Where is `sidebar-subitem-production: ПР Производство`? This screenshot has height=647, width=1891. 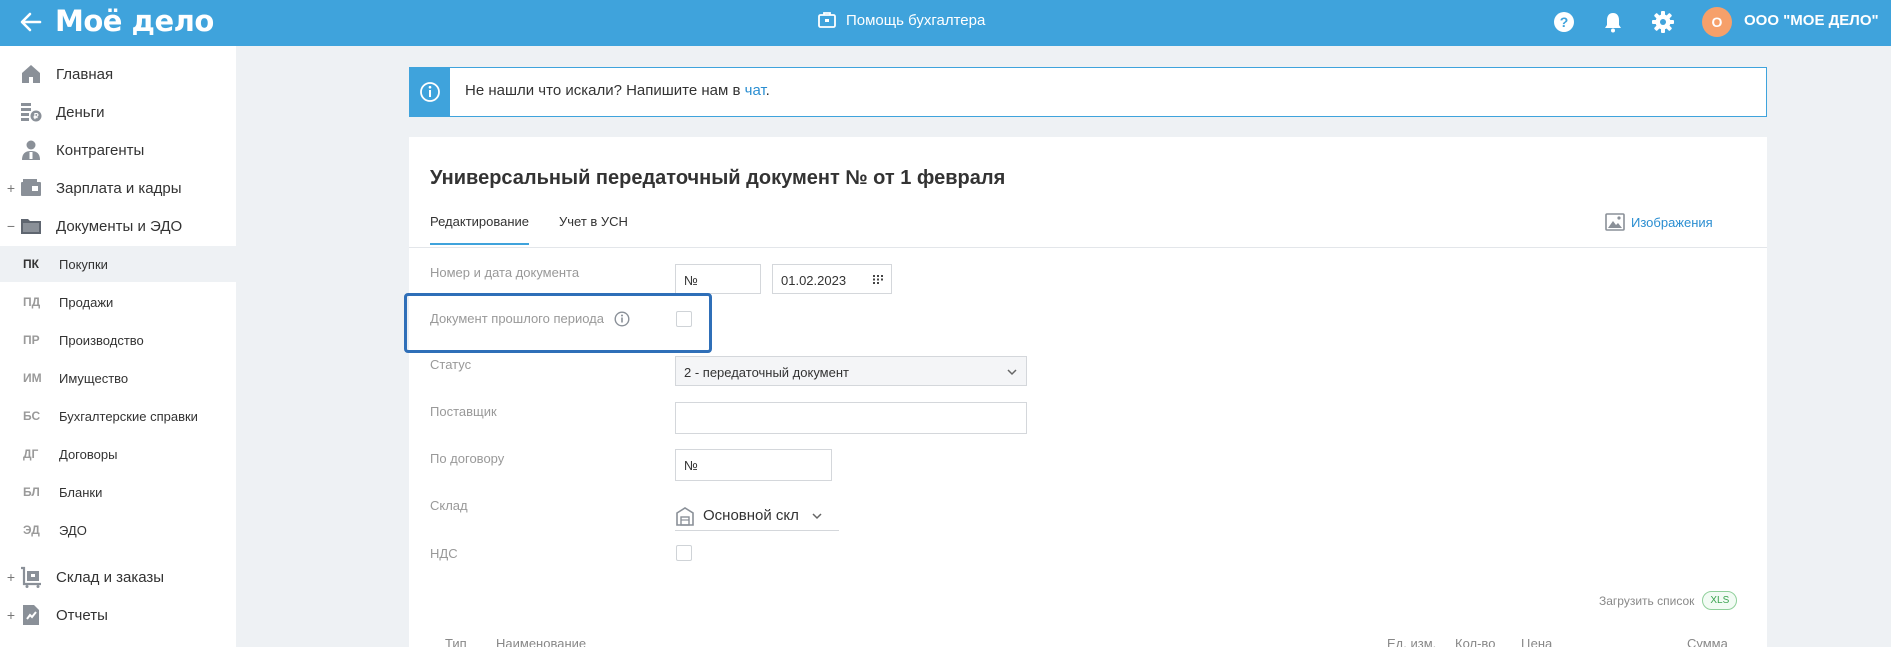 sidebar-subitem-production: ПР Производство is located at coordinates (118, 340).